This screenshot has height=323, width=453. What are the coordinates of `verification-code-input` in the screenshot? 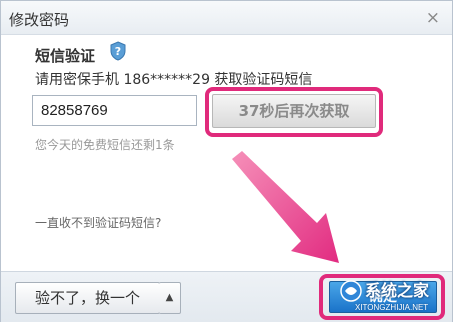 It's located at (114, 110).